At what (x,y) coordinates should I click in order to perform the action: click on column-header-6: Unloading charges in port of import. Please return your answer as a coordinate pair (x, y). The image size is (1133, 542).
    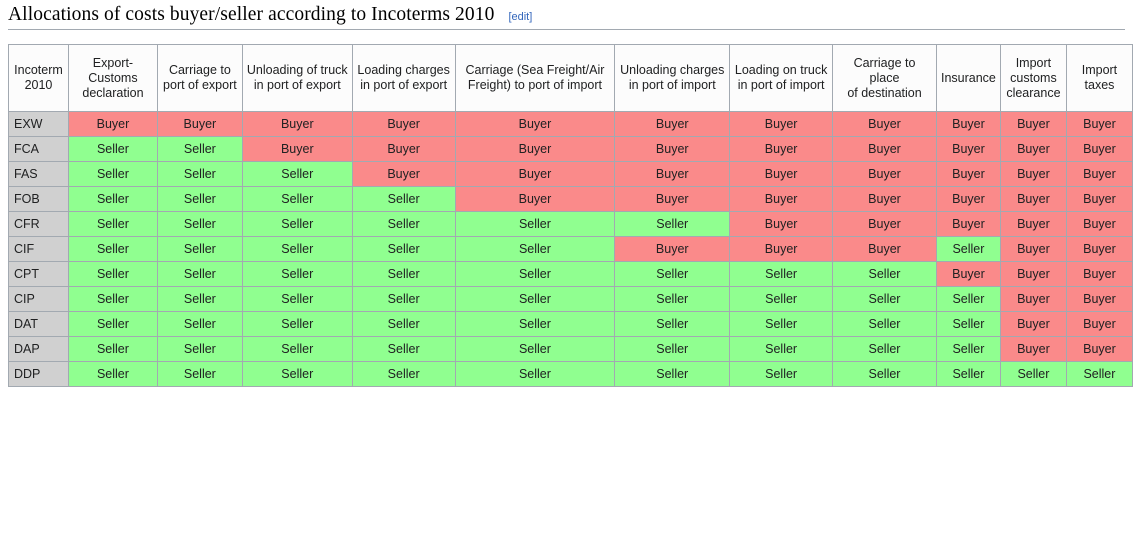
    Looking at the image, I should click on (672, 78).